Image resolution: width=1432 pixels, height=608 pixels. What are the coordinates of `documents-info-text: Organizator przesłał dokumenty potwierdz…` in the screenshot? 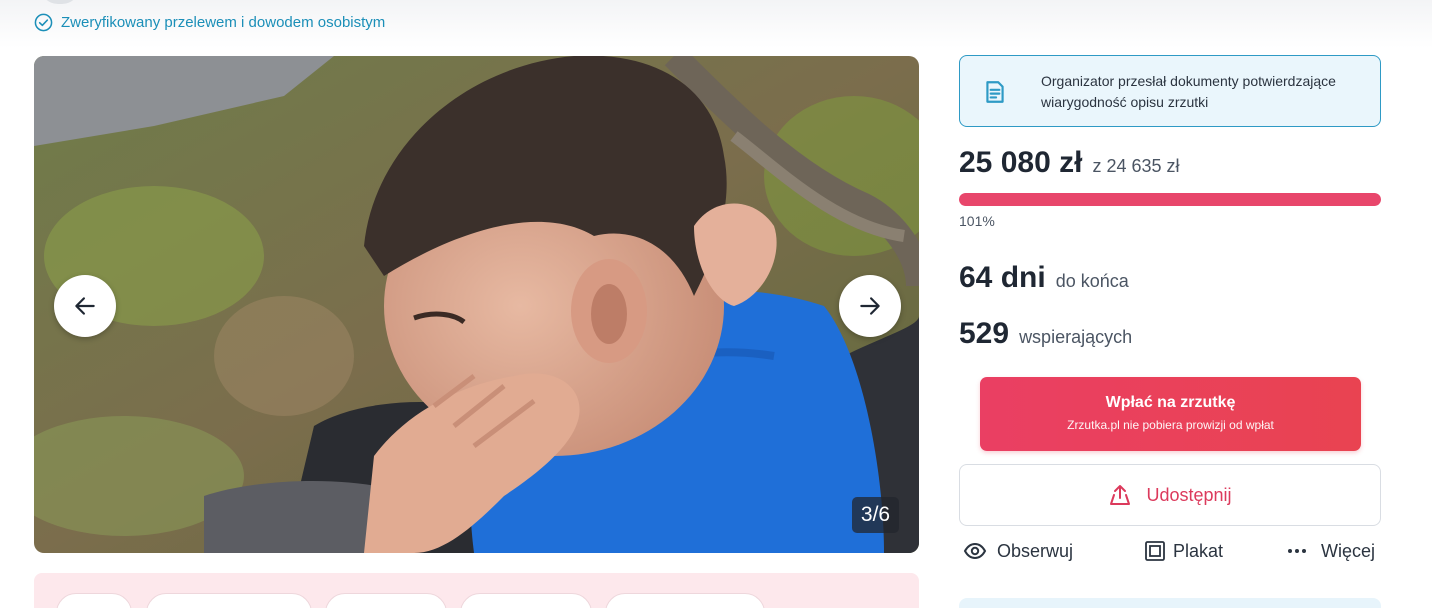 It's located at (1188, 91).